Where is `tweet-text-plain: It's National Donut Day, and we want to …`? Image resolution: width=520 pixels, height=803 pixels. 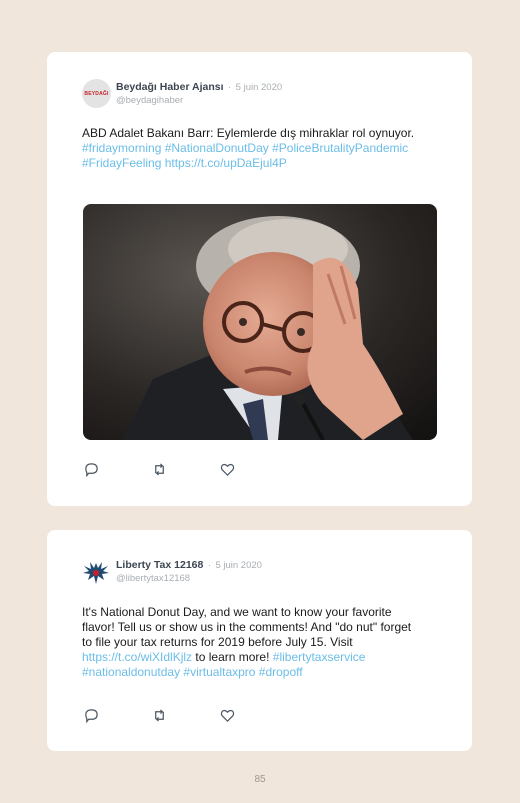
tweet-text-plain: It's National Donut Day, and we want to … is located at coordinates (247, 627).